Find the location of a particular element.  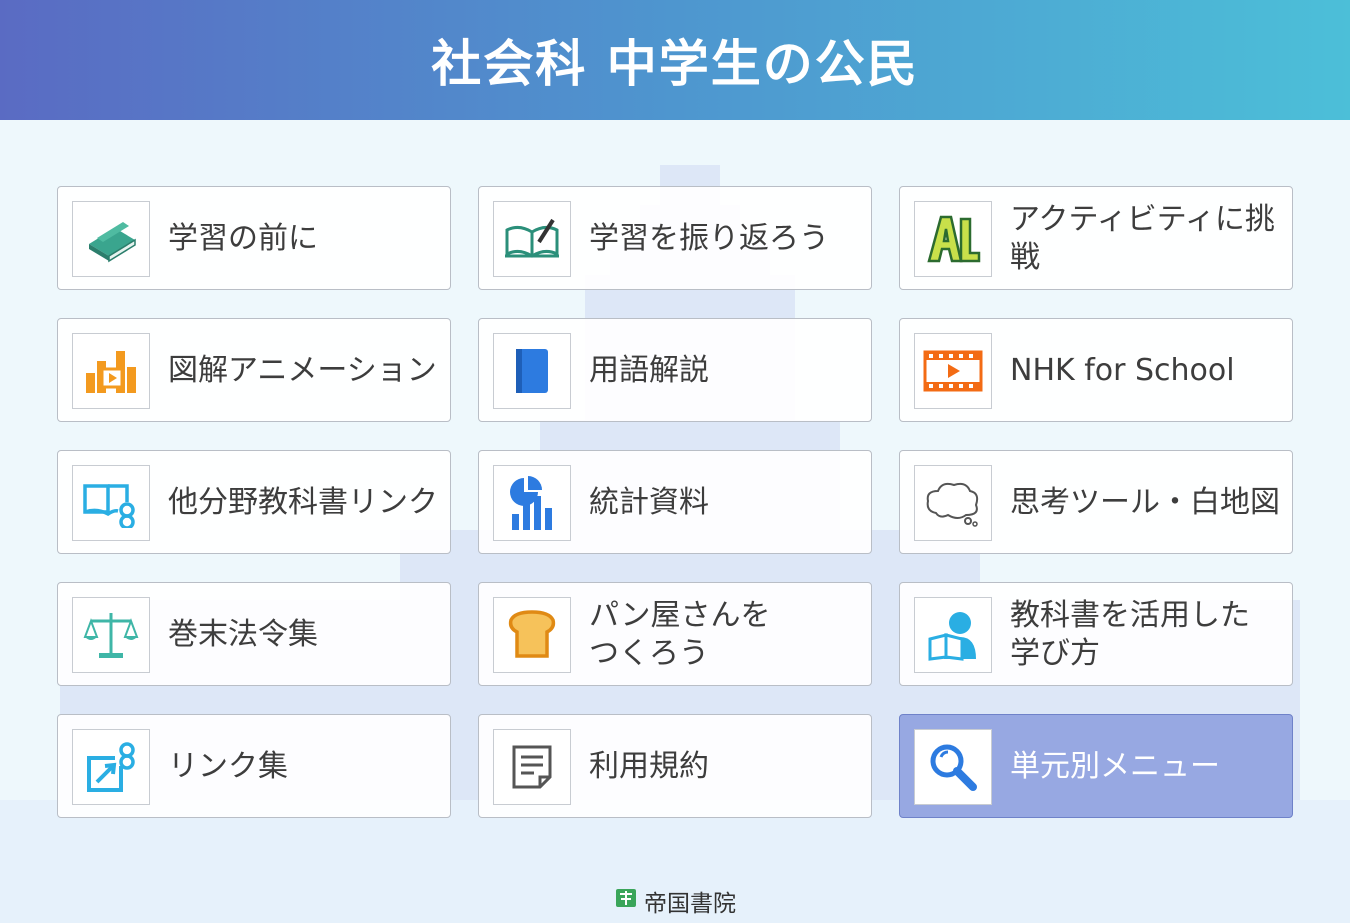

menu-tile-label: 学習を振り返ろう is located at coordinates (709, 238).